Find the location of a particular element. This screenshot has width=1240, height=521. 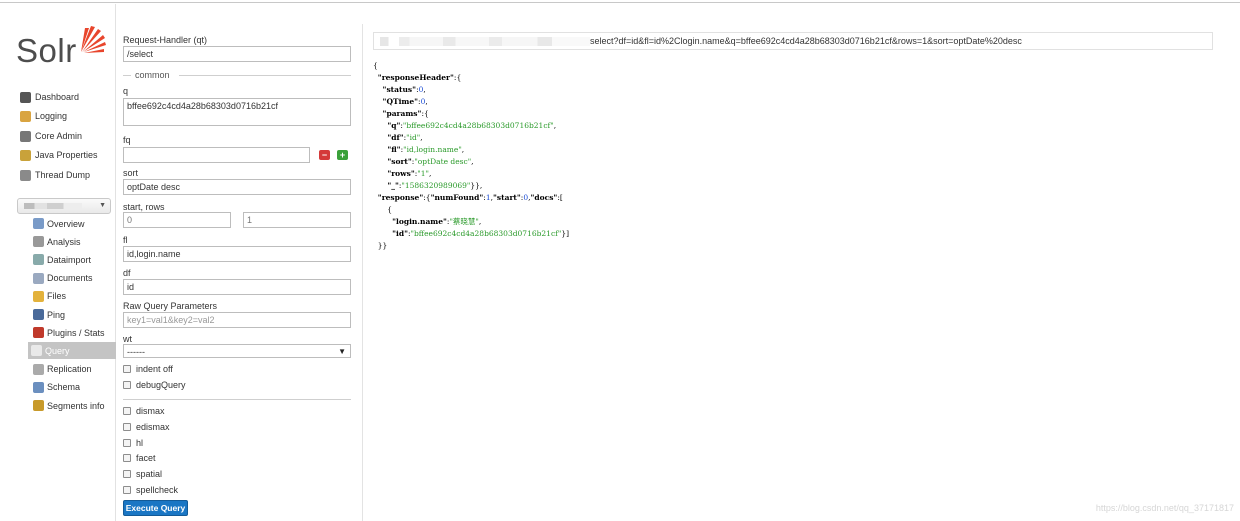

sort-input: optDate desc is located at coordinates (237, 187).